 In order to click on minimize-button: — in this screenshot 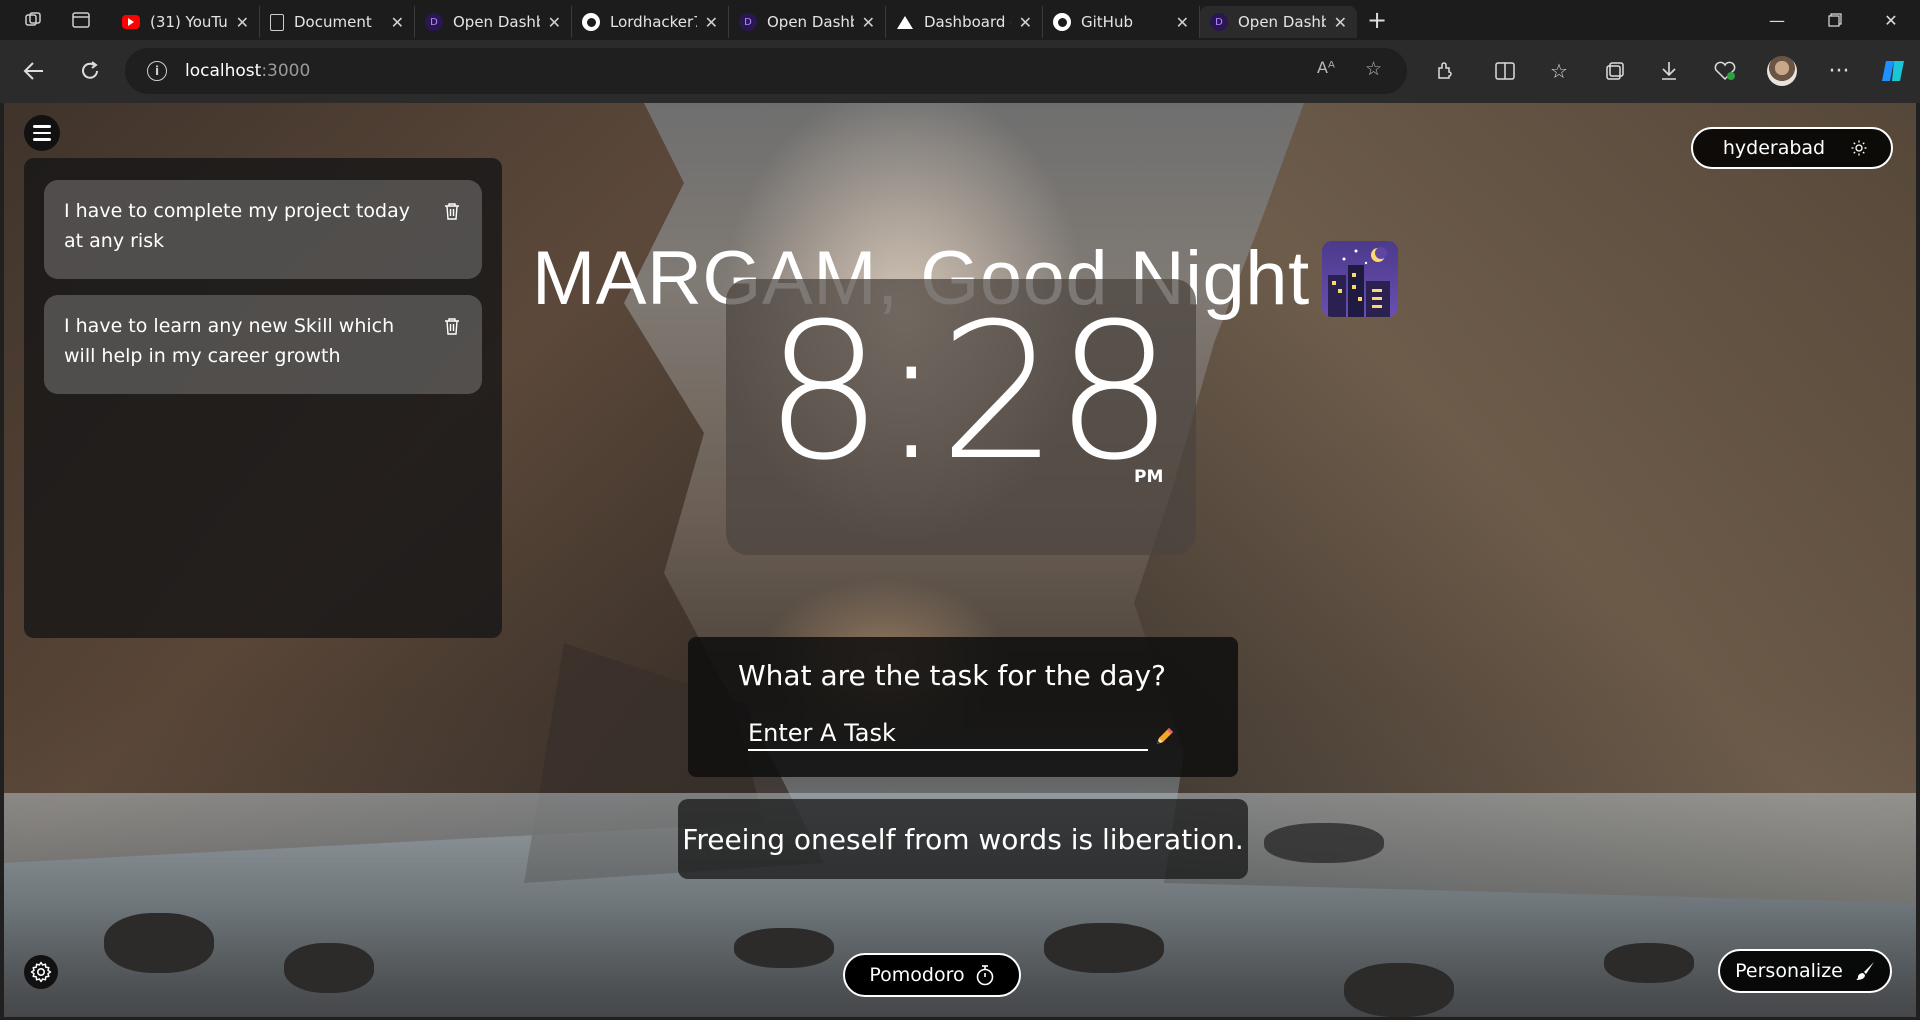, I will do `click(1777, 20)`.